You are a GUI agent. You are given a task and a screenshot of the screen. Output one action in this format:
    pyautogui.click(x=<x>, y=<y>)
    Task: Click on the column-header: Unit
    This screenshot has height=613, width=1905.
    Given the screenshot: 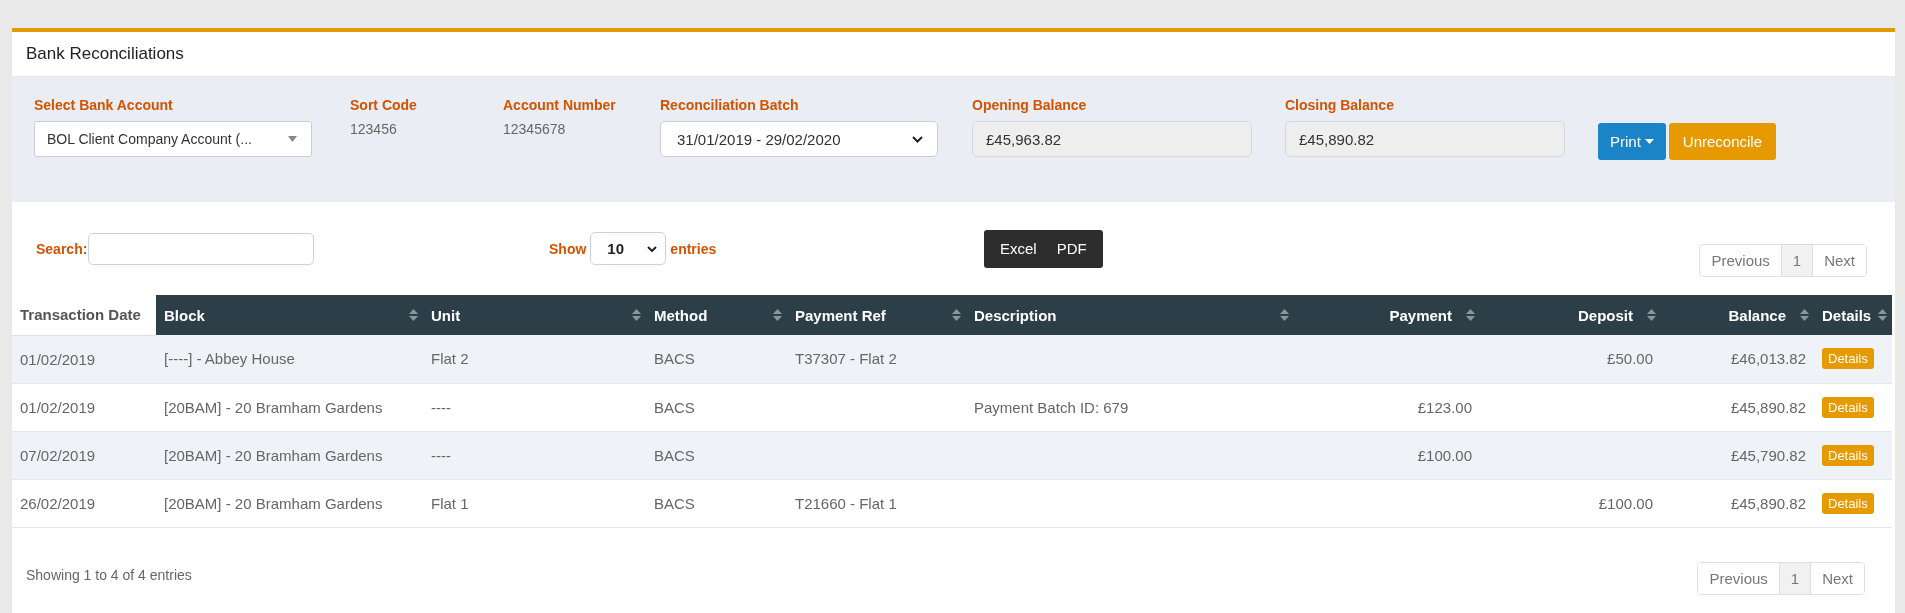 What is the action you would take?
    pyautogui.click(x=534, y=315)
    